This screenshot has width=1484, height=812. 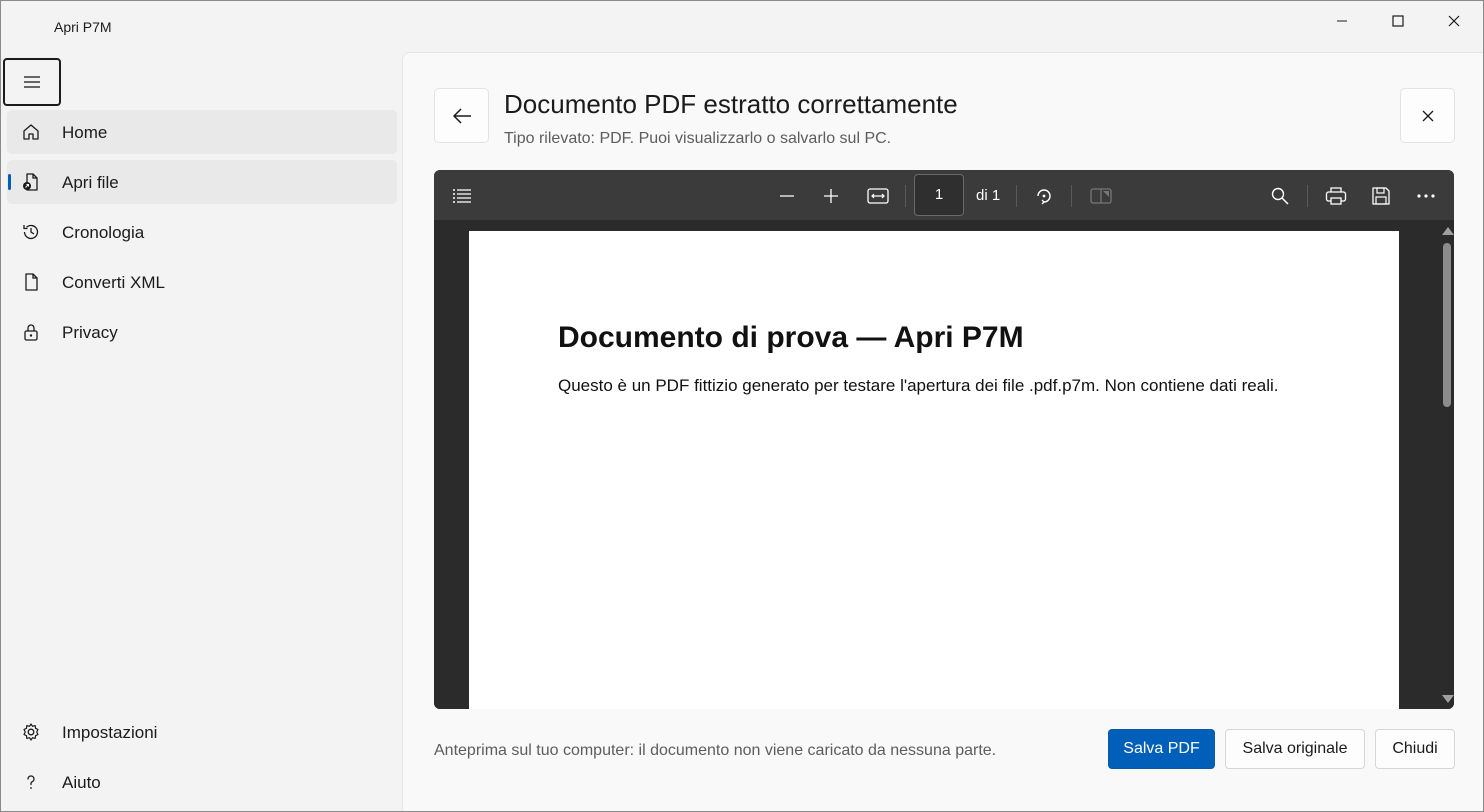 What do you see at coordinates (90, 182) in the screenshot?
I see `sidebar-item-label: Apri file` at bounding box center [90, 182].